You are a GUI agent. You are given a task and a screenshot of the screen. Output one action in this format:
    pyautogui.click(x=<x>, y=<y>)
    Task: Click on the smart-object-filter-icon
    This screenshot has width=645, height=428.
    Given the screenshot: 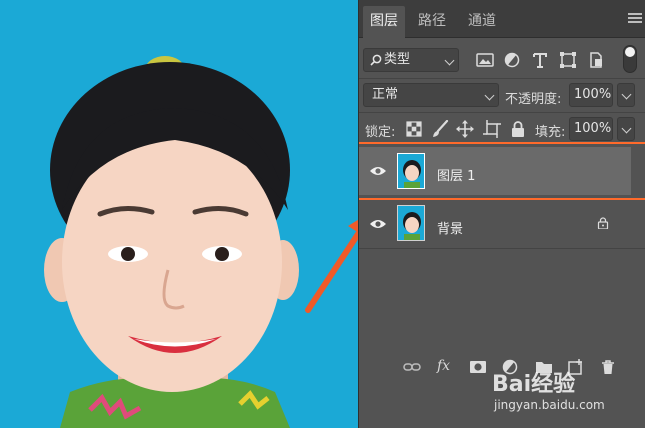 What is the action you would take?
    pyautogui.click(x=596, y=60)
    